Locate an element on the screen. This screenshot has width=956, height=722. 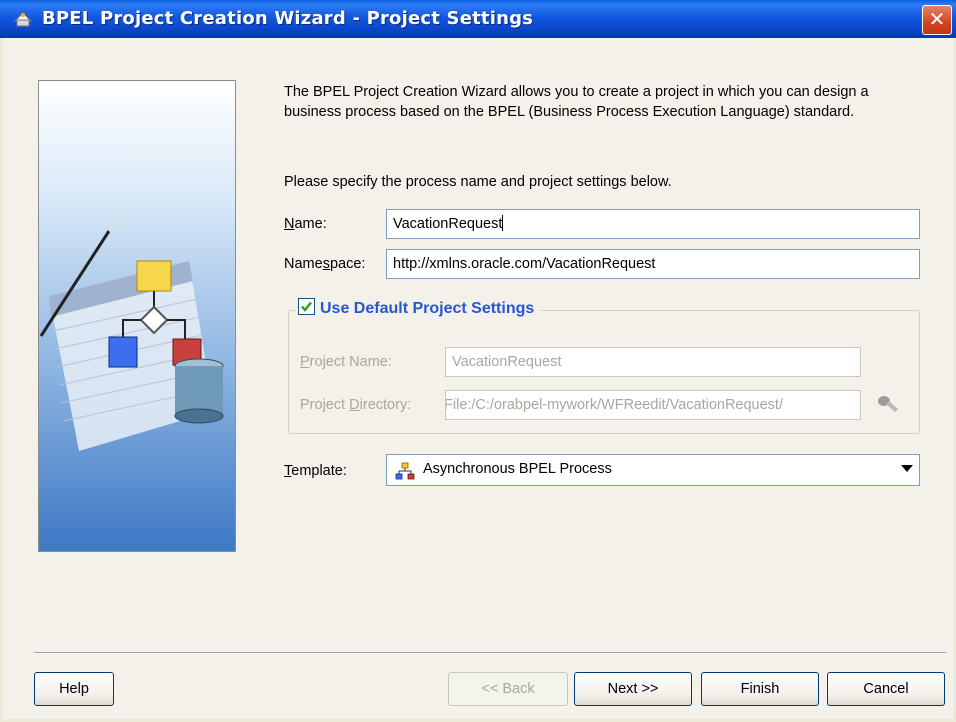
project-directory-label: Project Directory: is located at coordinates (355, 405).